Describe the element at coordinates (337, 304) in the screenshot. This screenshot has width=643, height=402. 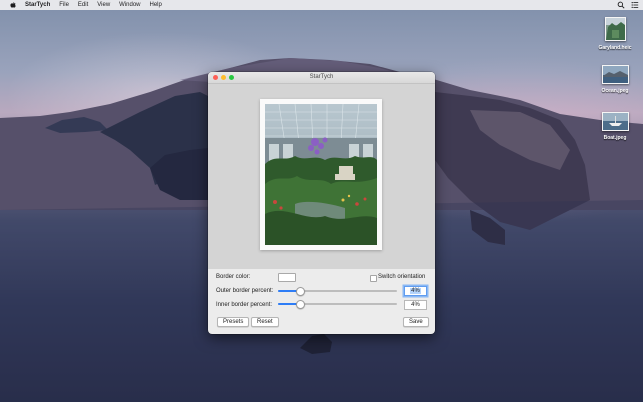
I see `inner-border-slider` at that location.